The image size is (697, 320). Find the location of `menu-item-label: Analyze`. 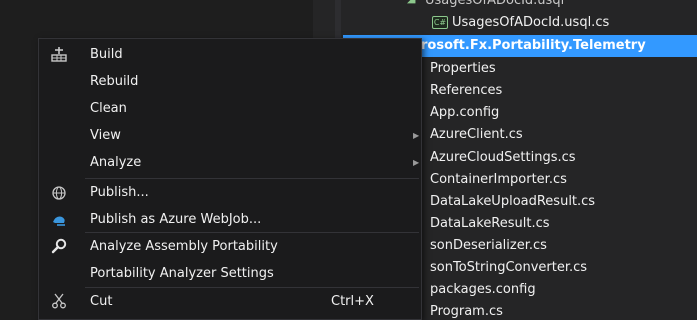

menu-item-label: Analyze is located at coordinates (116, 162).